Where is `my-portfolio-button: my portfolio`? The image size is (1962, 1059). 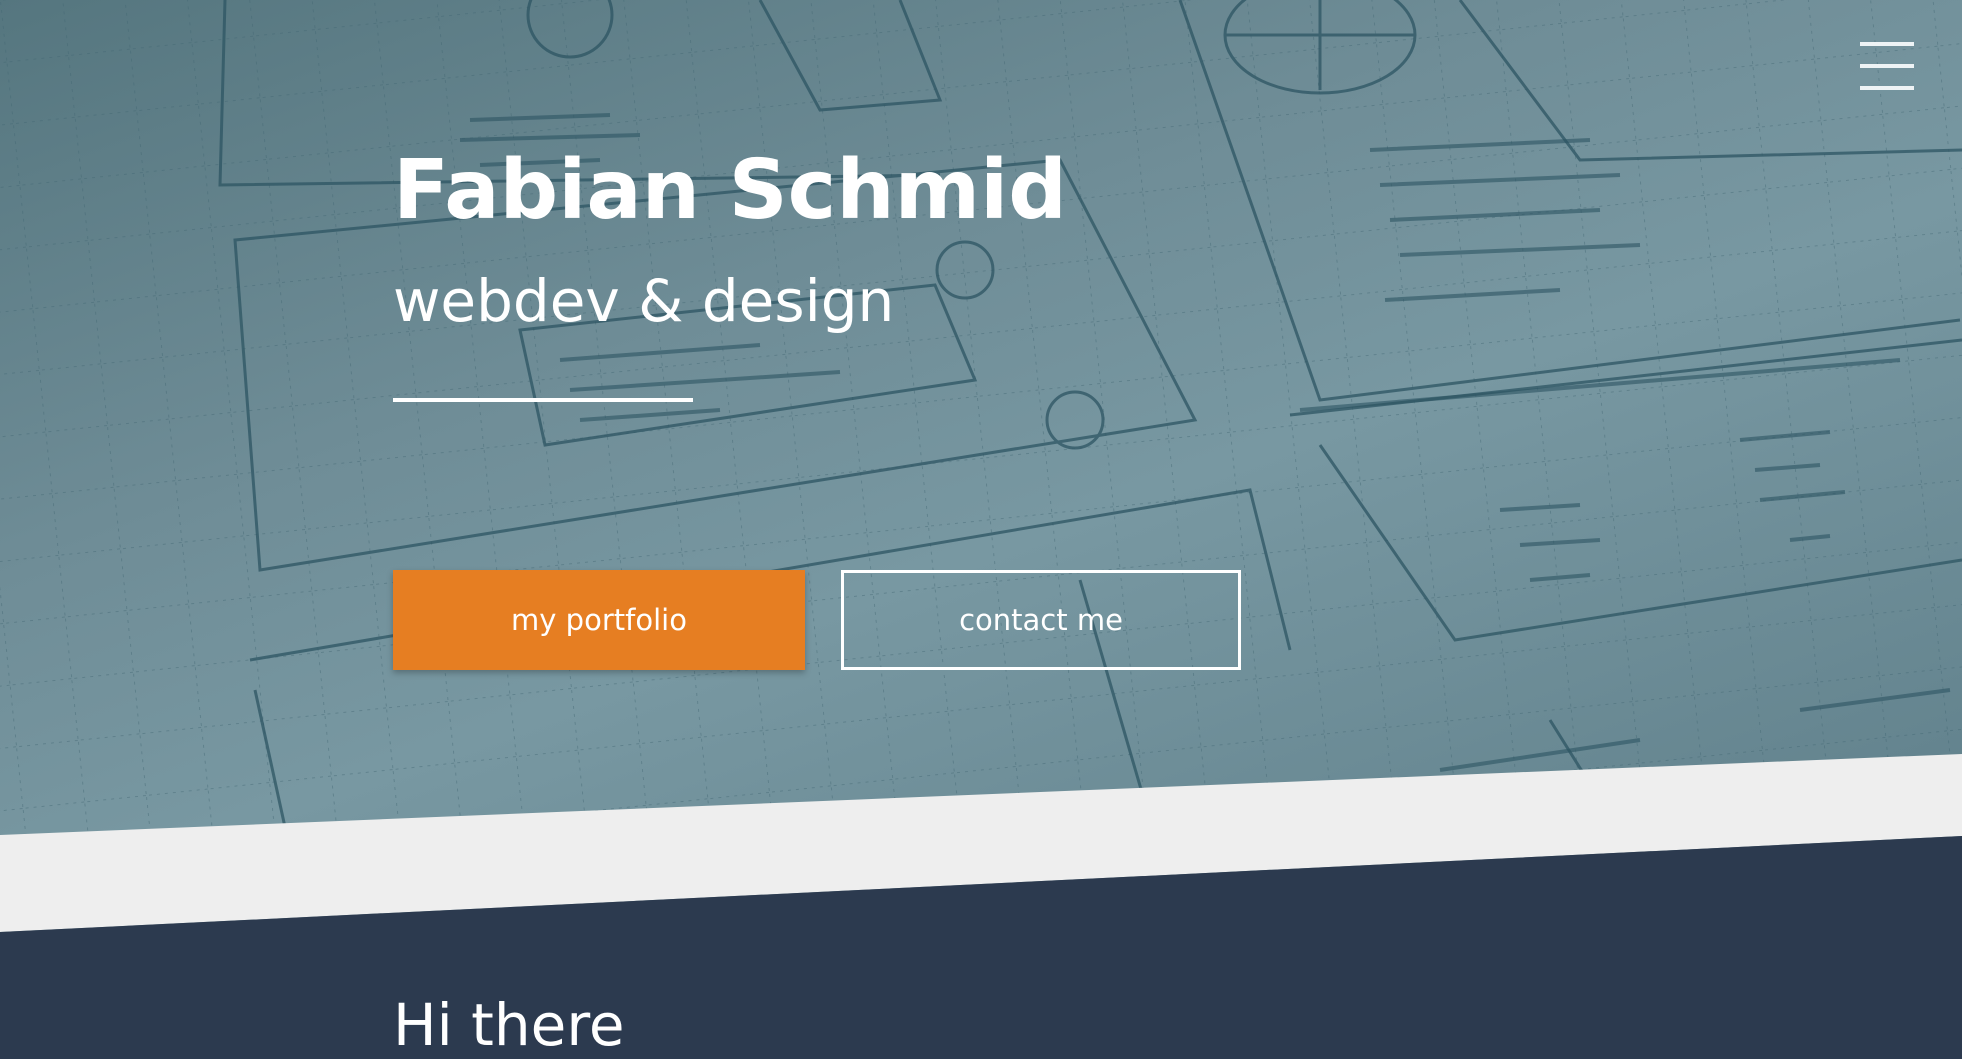
my-portfolio-button: my portfolio is located at coordinates (599, 620).